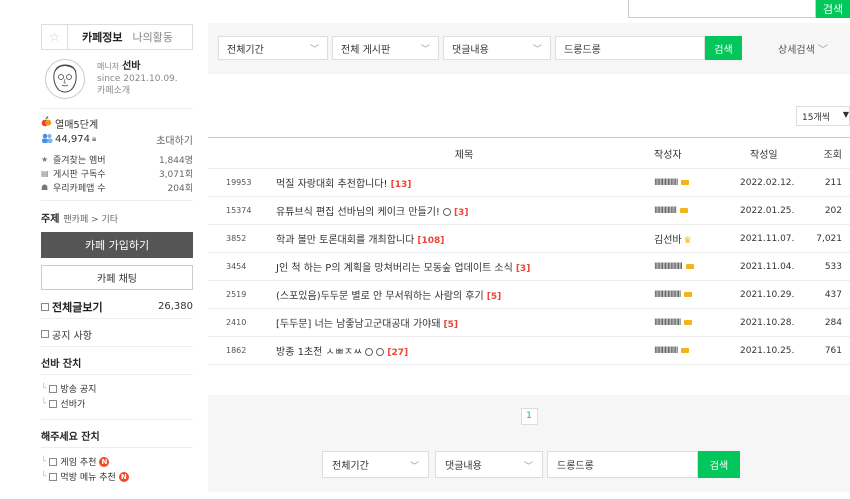 Image resolution: width=850 pixels, height=499 pixels. I want to click on post-title-text: 유튜브식 편집 선바님의 케이크 만들기!, so click(358, 212).